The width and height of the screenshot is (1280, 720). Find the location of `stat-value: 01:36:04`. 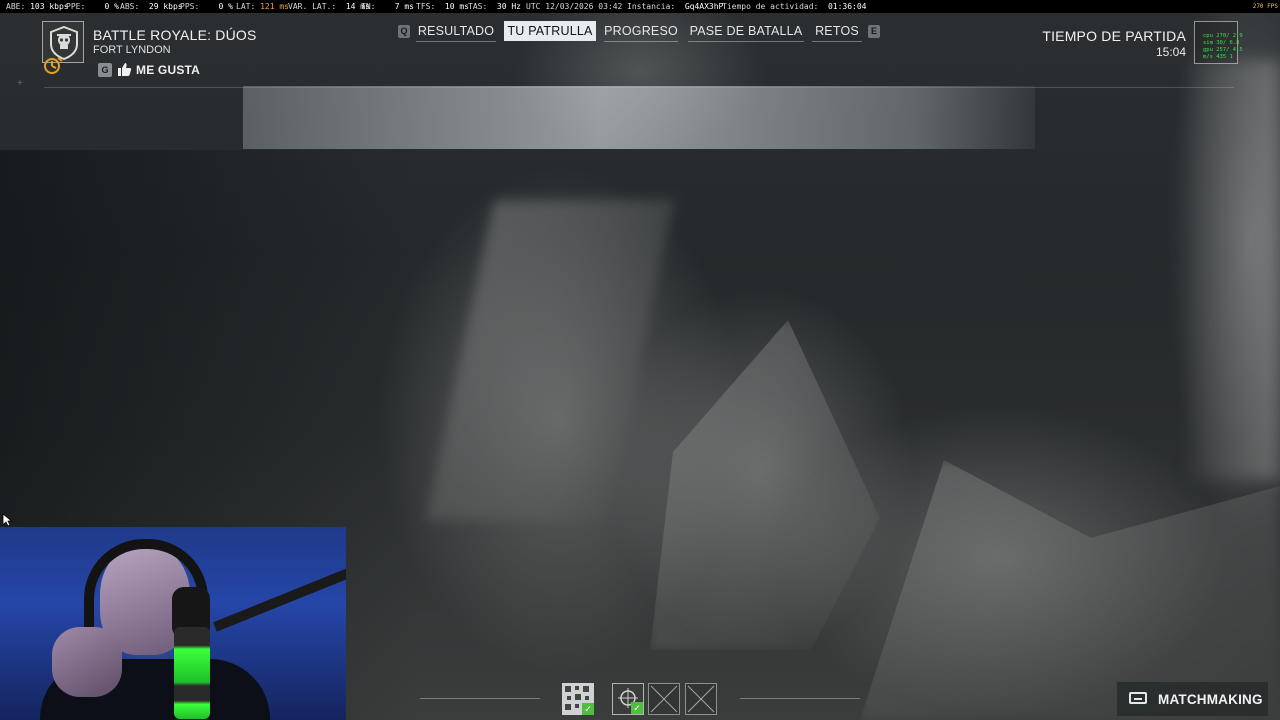

stat-value: 01:36:04 is located at coordinates (847, 6).